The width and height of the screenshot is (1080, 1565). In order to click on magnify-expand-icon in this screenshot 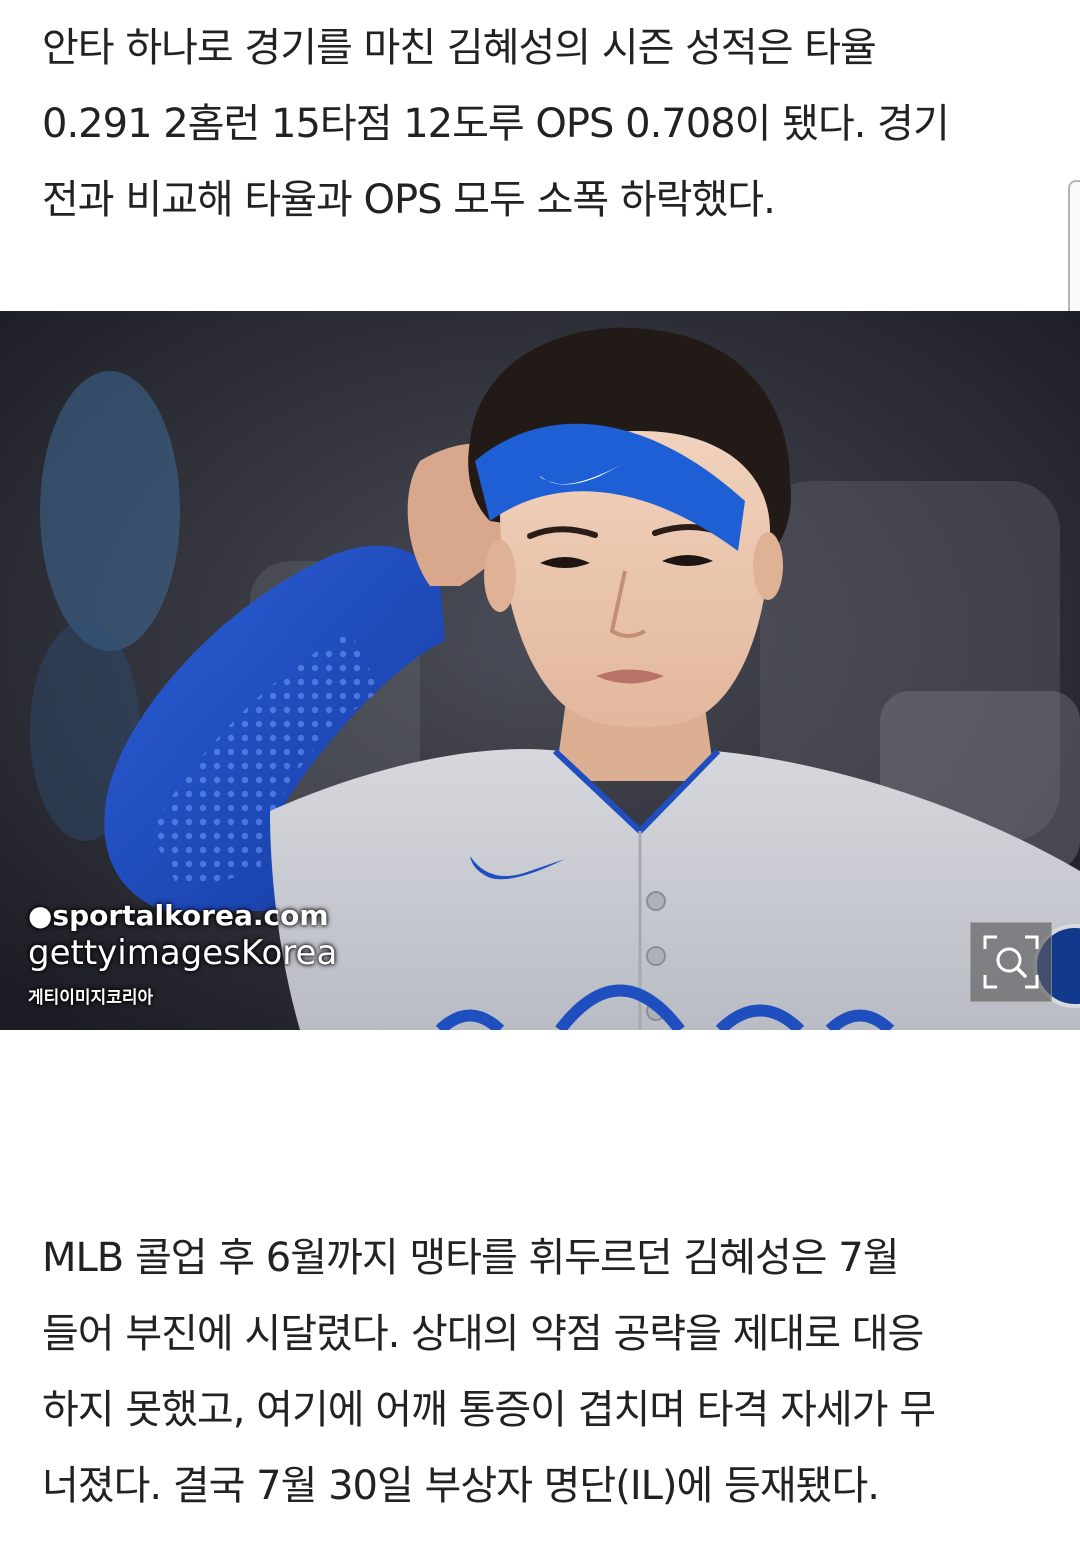, I will do `click(1011, 962)`.